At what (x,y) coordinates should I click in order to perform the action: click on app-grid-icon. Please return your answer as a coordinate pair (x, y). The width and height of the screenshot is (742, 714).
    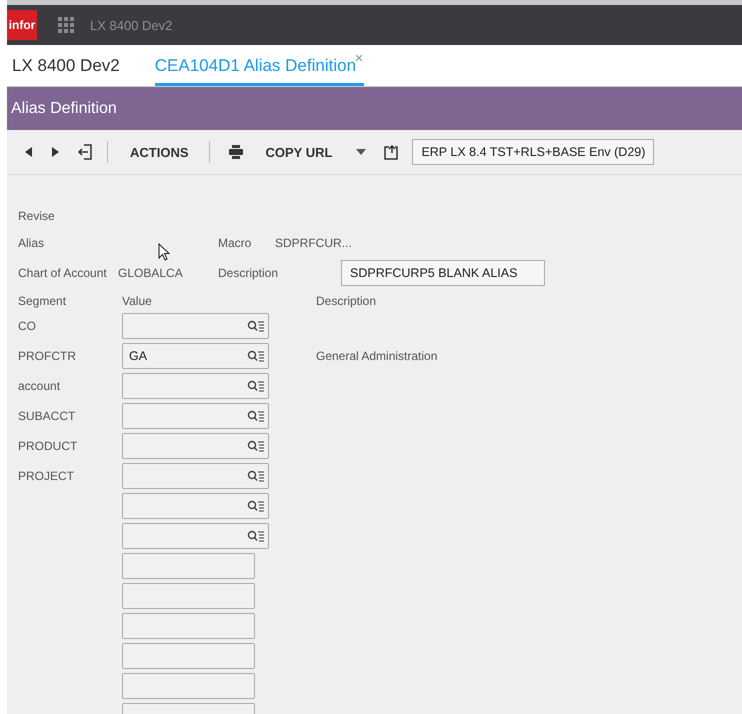
    Looking at the image, I should click on (66, 25).